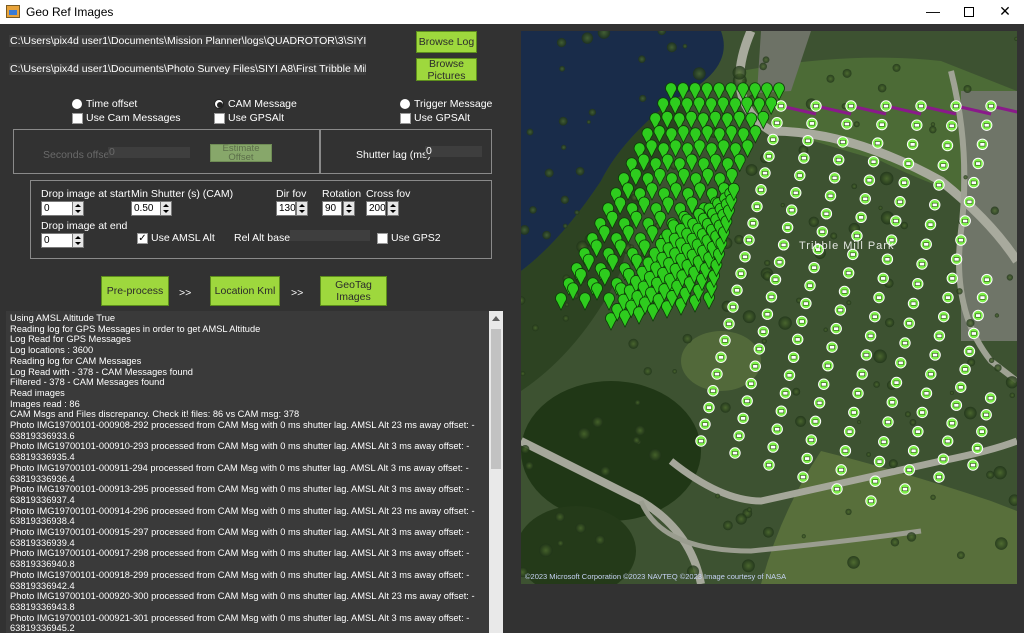 Image resolution: width=1024 pixels, height=633 pixels. What do you see at coordinates (149, 152) in the screenshot?
I see `seconds-offset-field: 0` at bounding box center [149, 152].